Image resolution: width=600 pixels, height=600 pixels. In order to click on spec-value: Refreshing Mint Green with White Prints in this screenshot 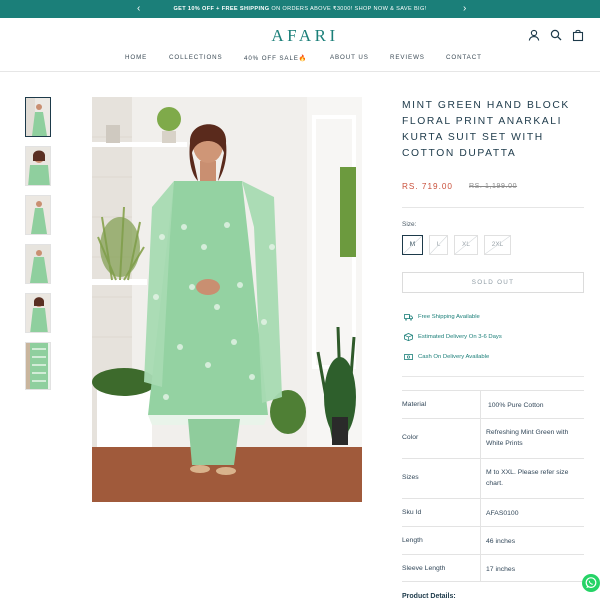, I will do `click(527, 438)`.